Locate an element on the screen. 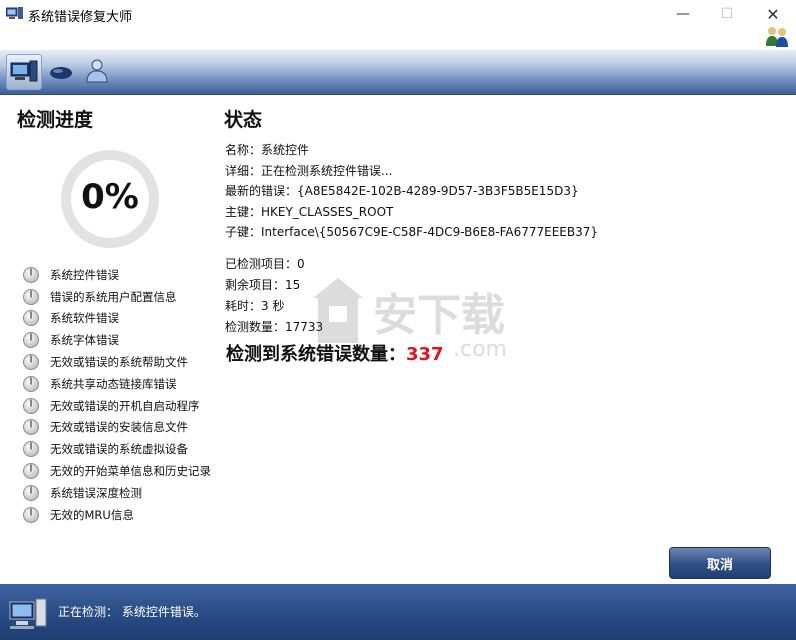 This screenshot has width=796, height=640. scan-item: 错误的系统用户配置信息 is located at coordinates (116, 297).